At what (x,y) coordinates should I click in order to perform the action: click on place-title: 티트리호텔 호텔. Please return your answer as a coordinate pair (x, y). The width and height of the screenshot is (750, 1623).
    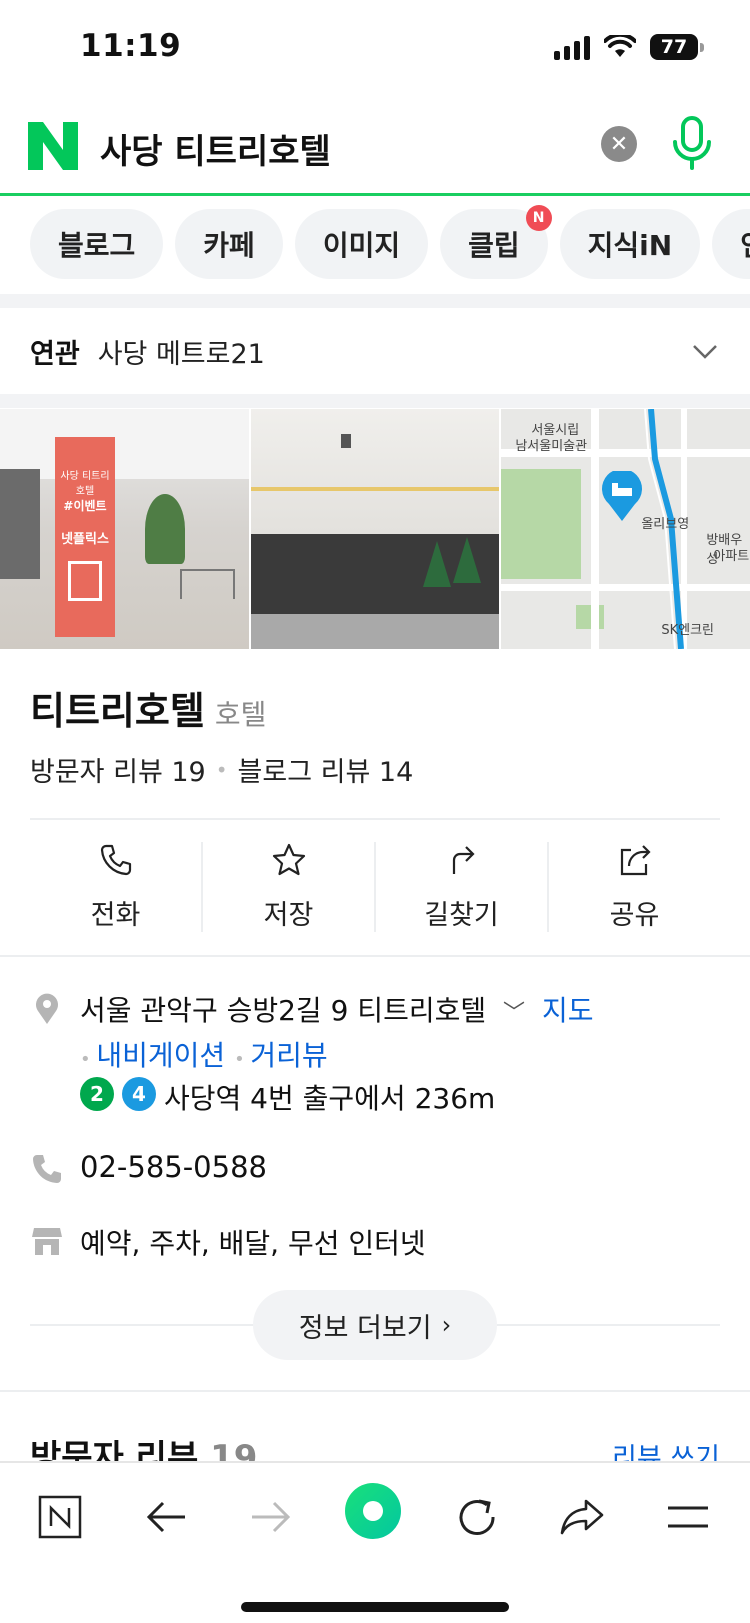
    Looking at the image, I should click on (148, 707).